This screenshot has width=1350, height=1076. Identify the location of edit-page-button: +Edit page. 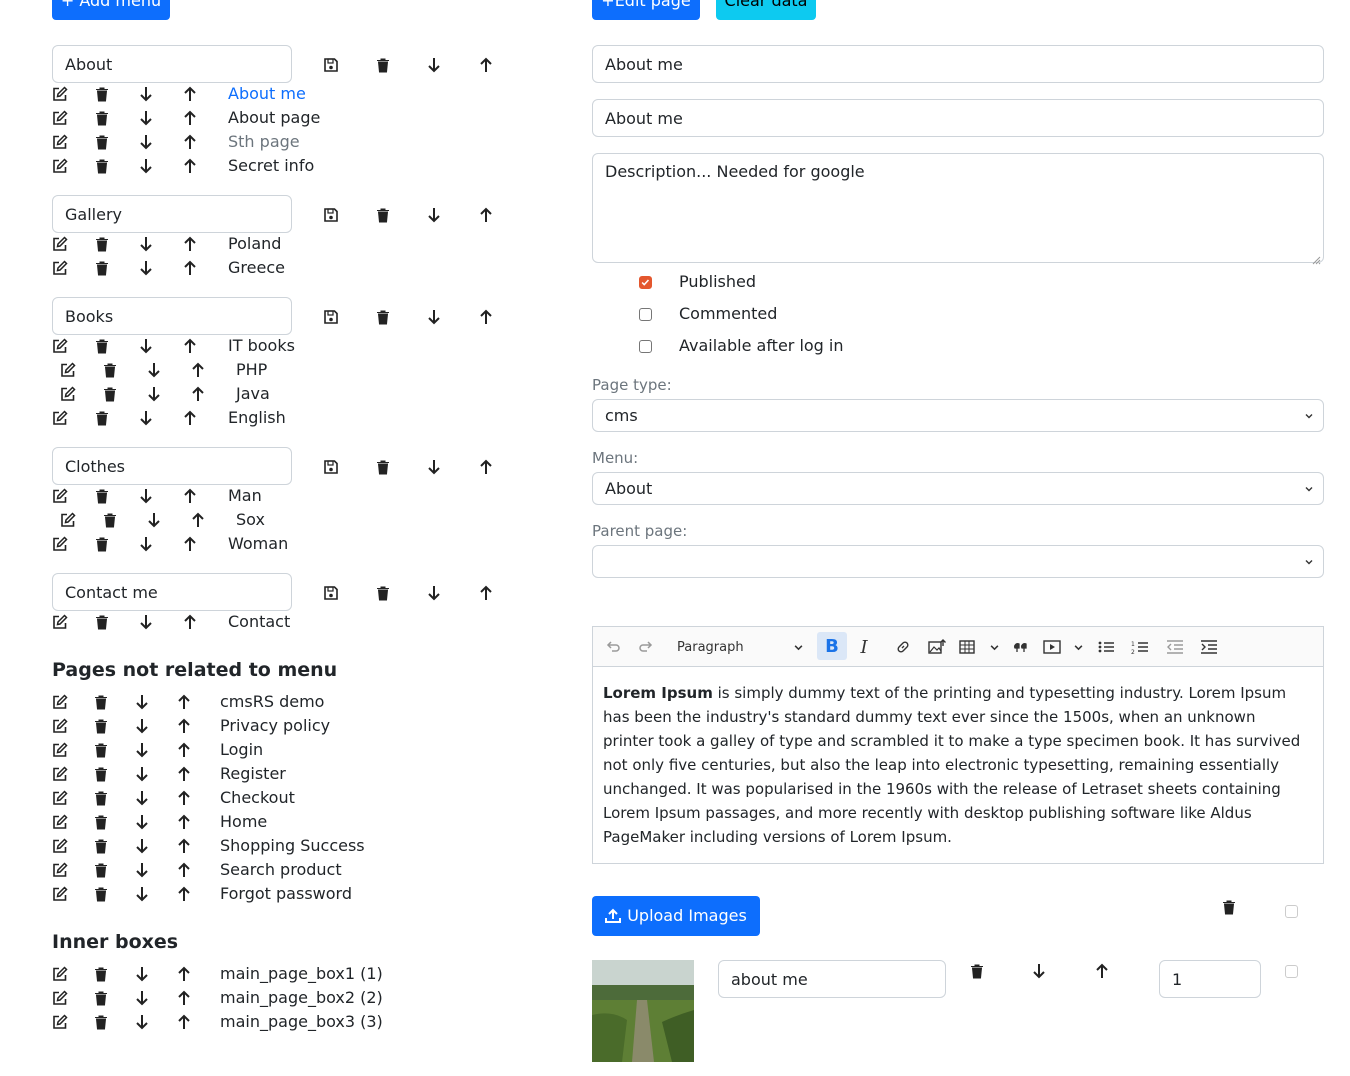
(646, 10).